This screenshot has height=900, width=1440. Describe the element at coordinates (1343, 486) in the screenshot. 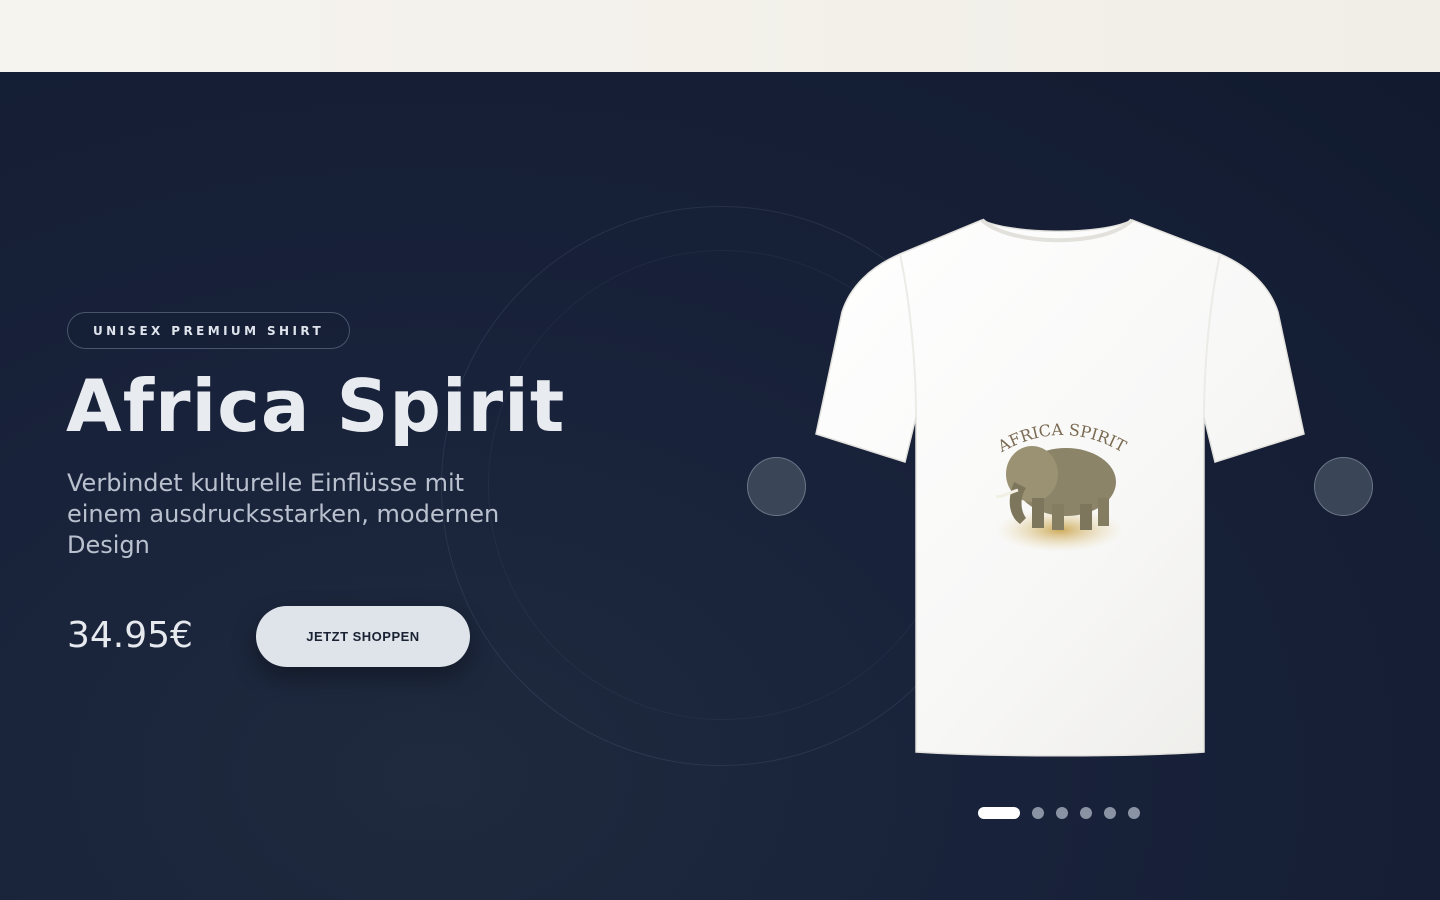

I see `carousel-next-button` at that location.